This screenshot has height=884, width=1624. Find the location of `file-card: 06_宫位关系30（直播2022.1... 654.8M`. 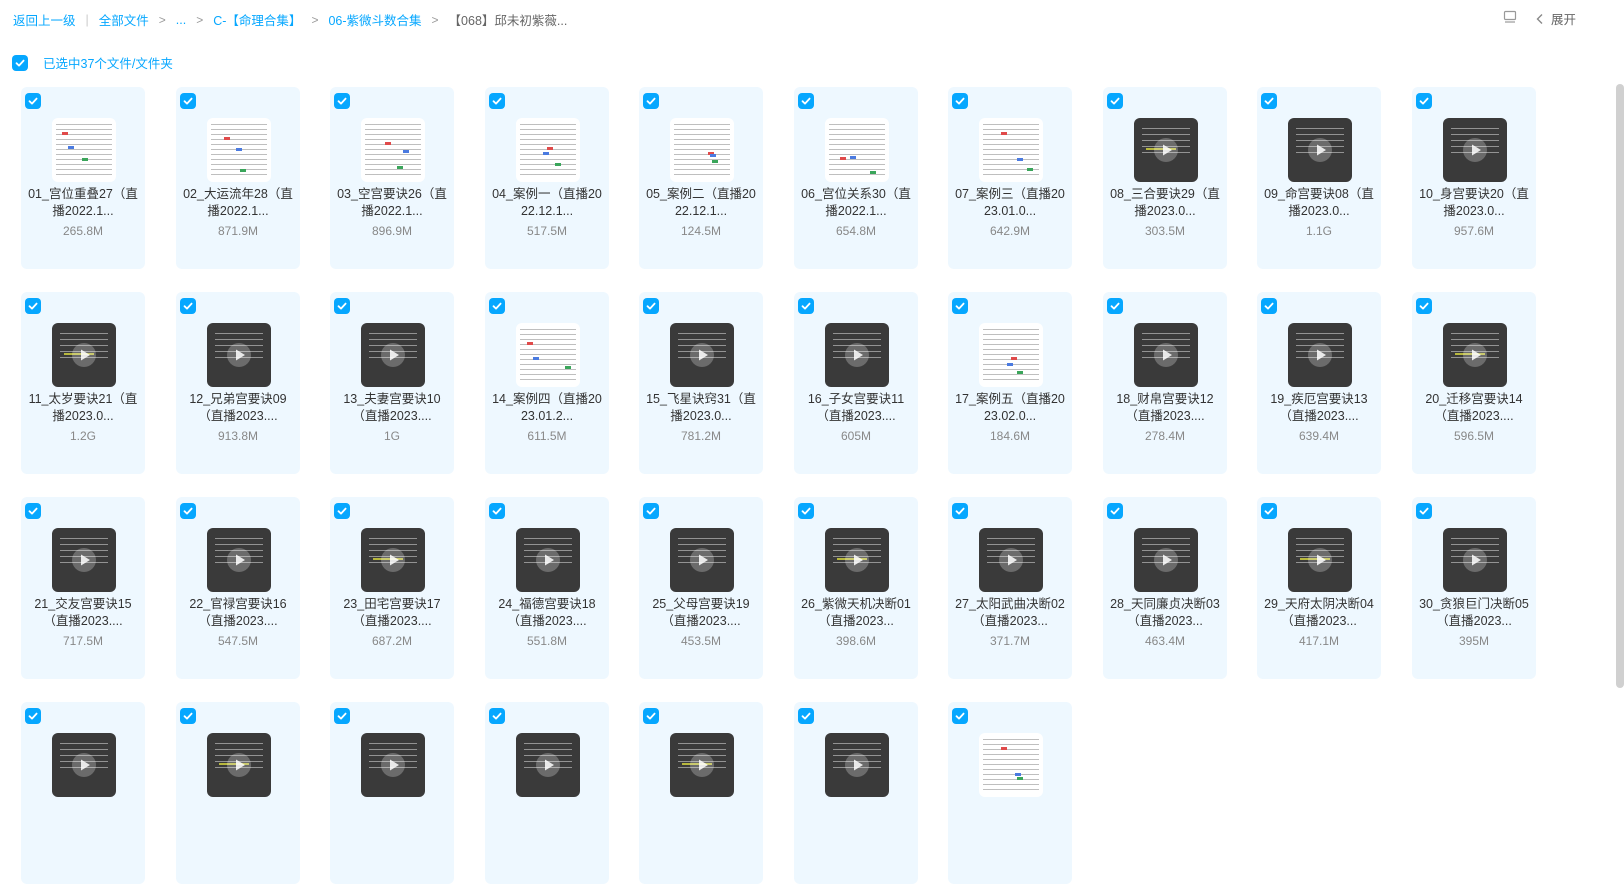

file-card: 06_宫位关系30（直播2022.1... 654.8M is located at coordinates (856, 178).